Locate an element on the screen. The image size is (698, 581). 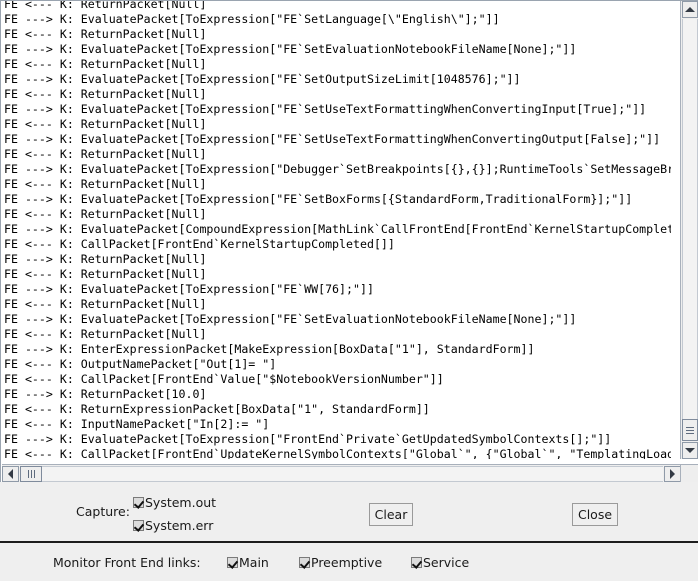
log-line: FE ---> K: ReturnPacket[Null] is located at coordinates (105, 259).